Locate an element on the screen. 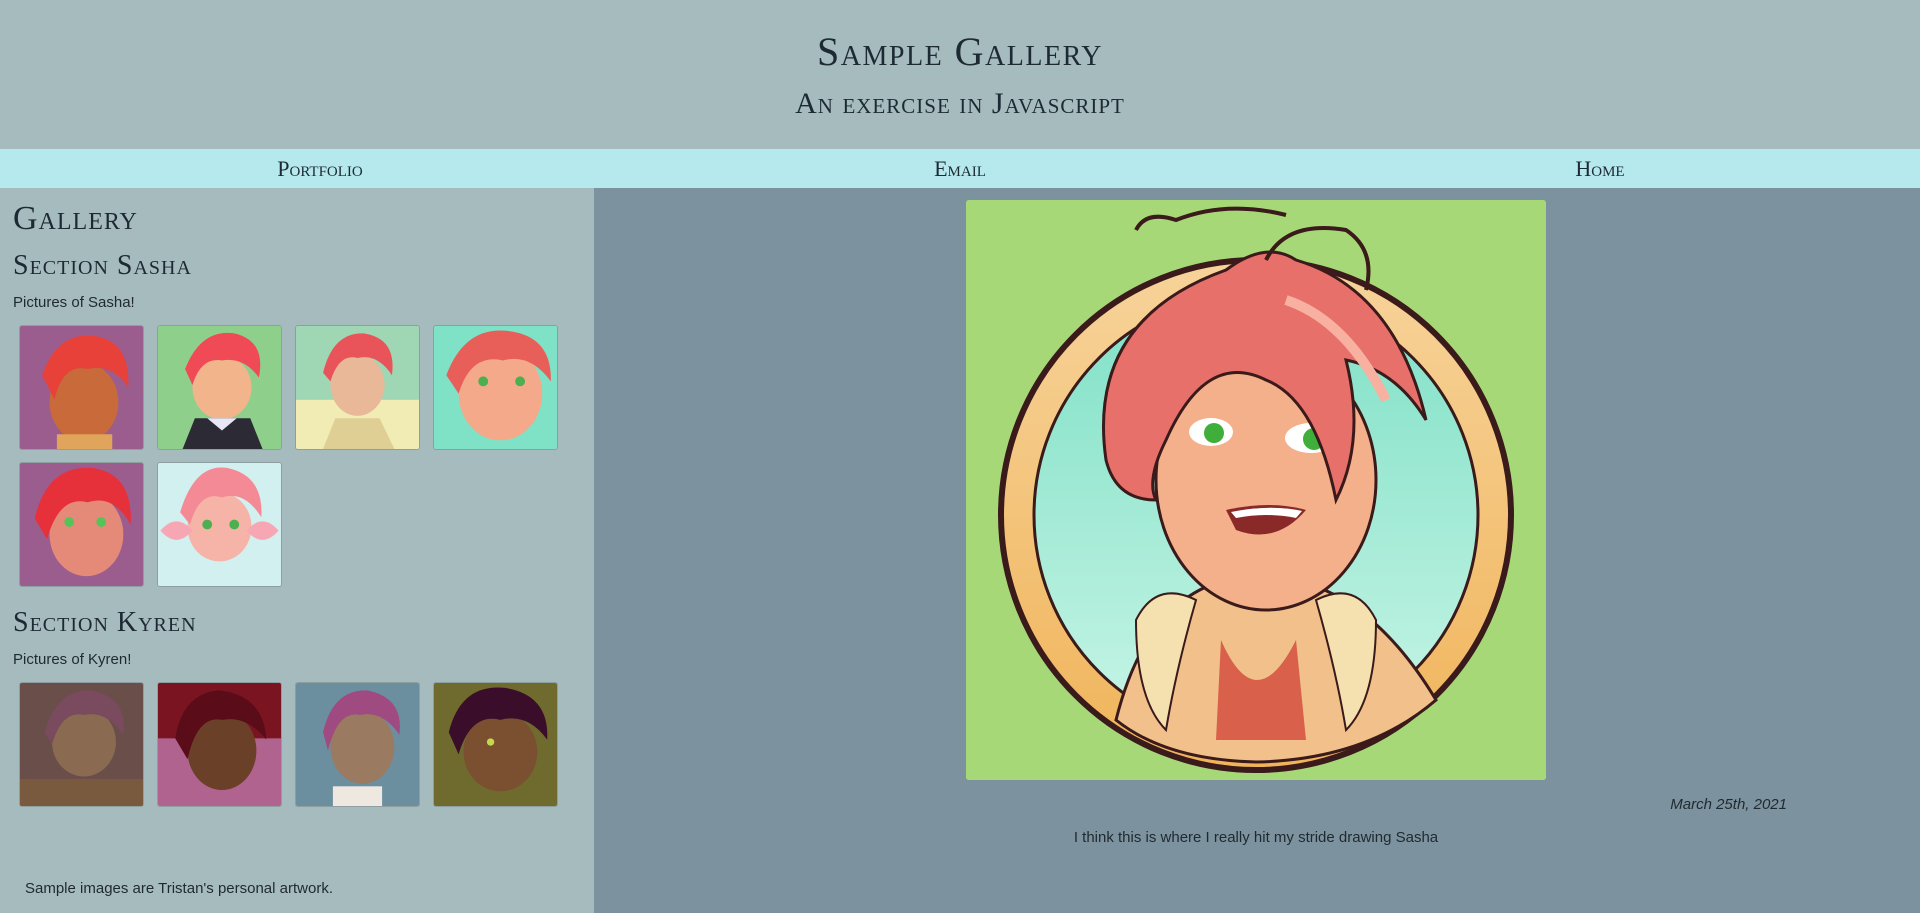 The width and height of the screenshot is (1920, 913). section-sasha-title: Section Sasha is located at coordinates (102, 265).